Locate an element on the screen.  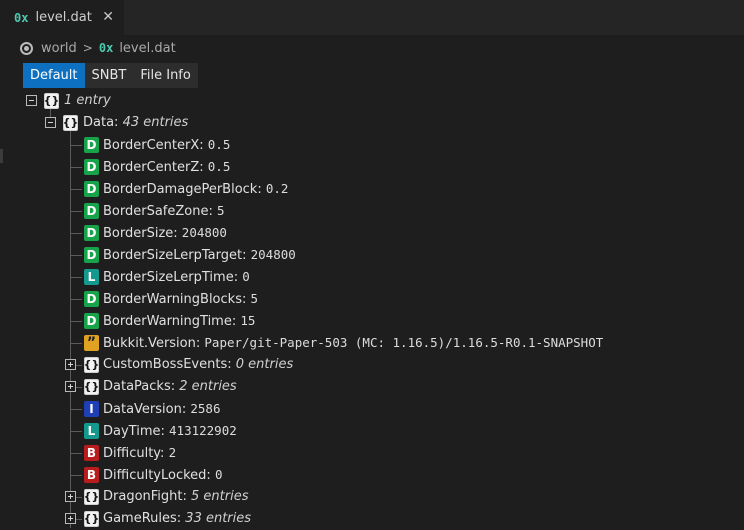
tree-row: {} GameRules: 33 entries is located at coordinates (372, 519).